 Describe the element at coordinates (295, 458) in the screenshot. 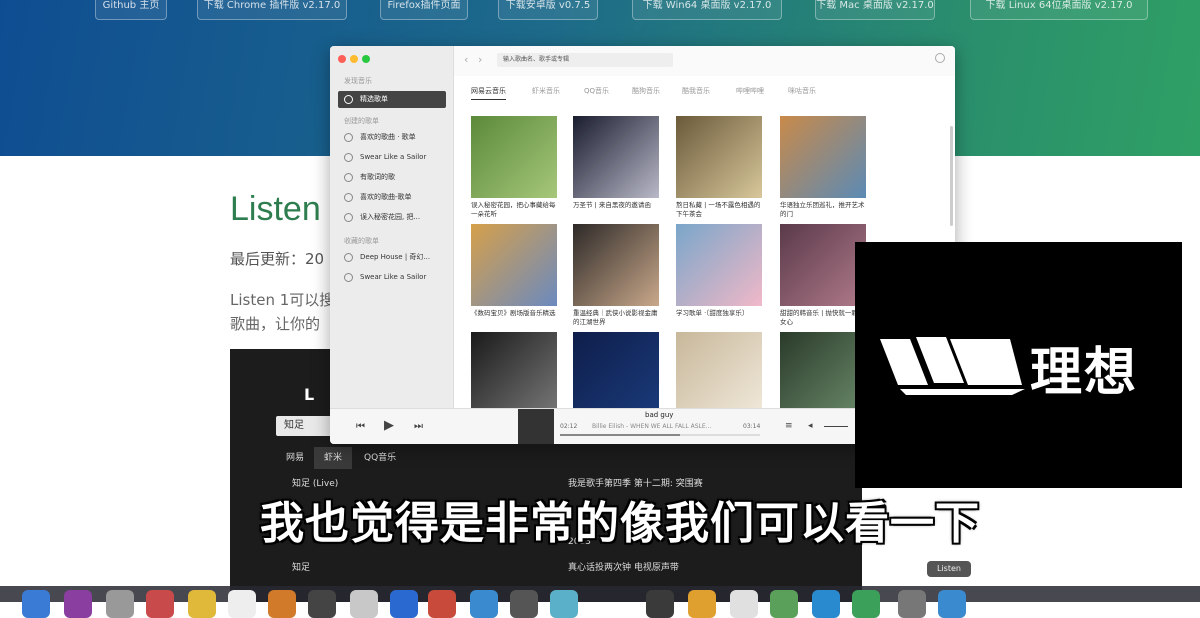

I see `dark-tab-netease: 网易` at that location.